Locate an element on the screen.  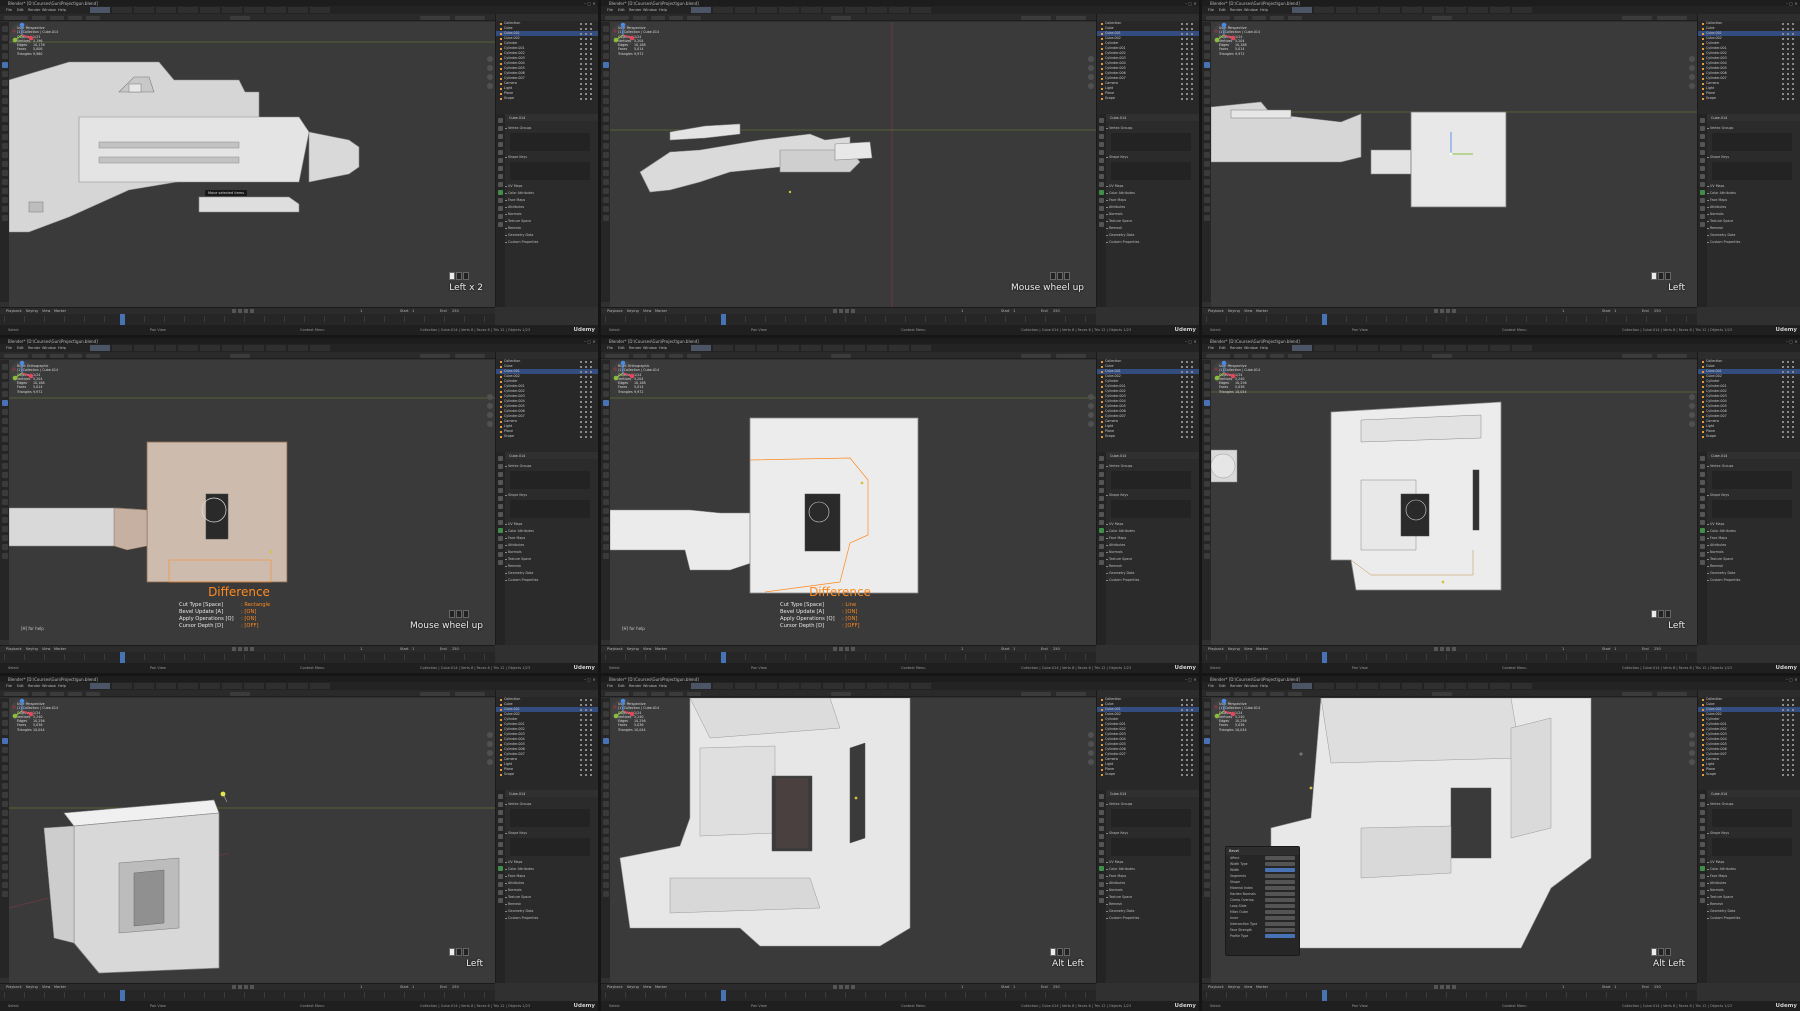
properties-section: Texture Space is located at coordinates (550, 559).